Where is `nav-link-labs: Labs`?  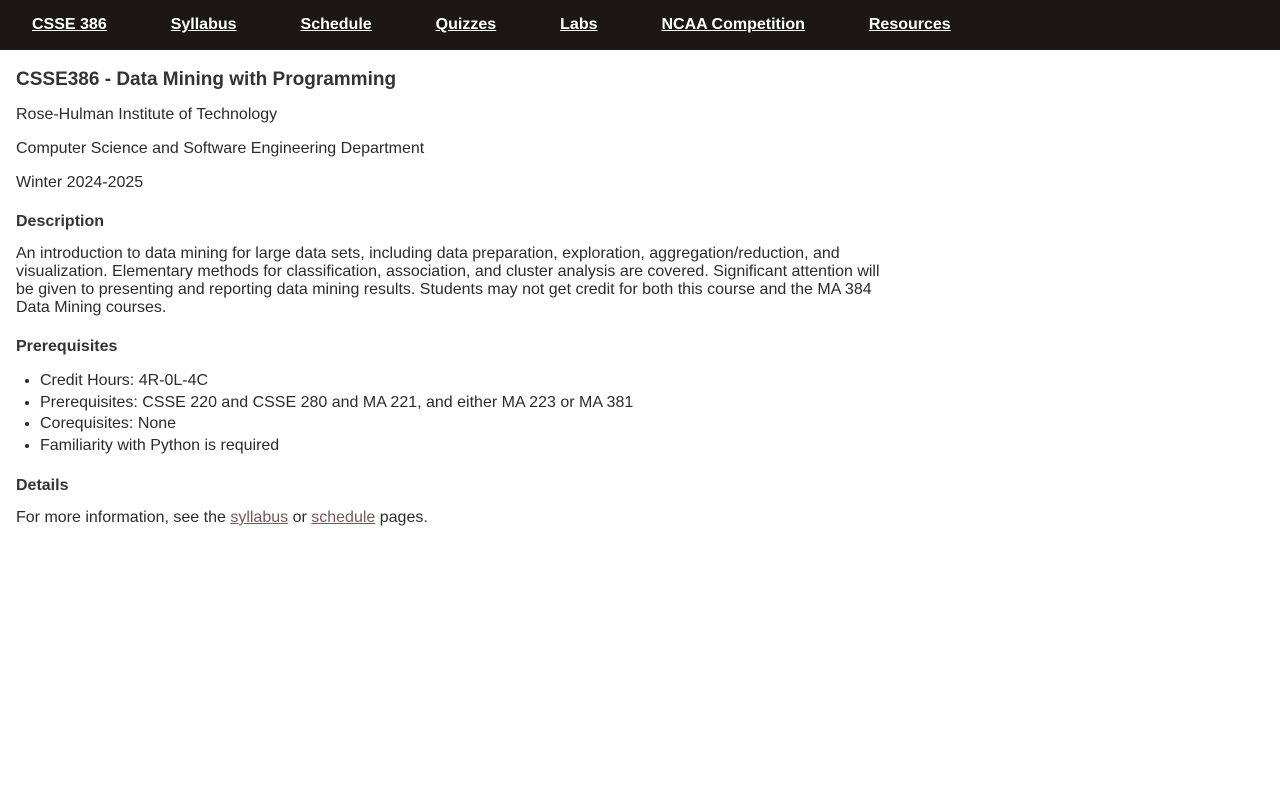
nav-link-labs: Labs is located at coordinates (578, 25).